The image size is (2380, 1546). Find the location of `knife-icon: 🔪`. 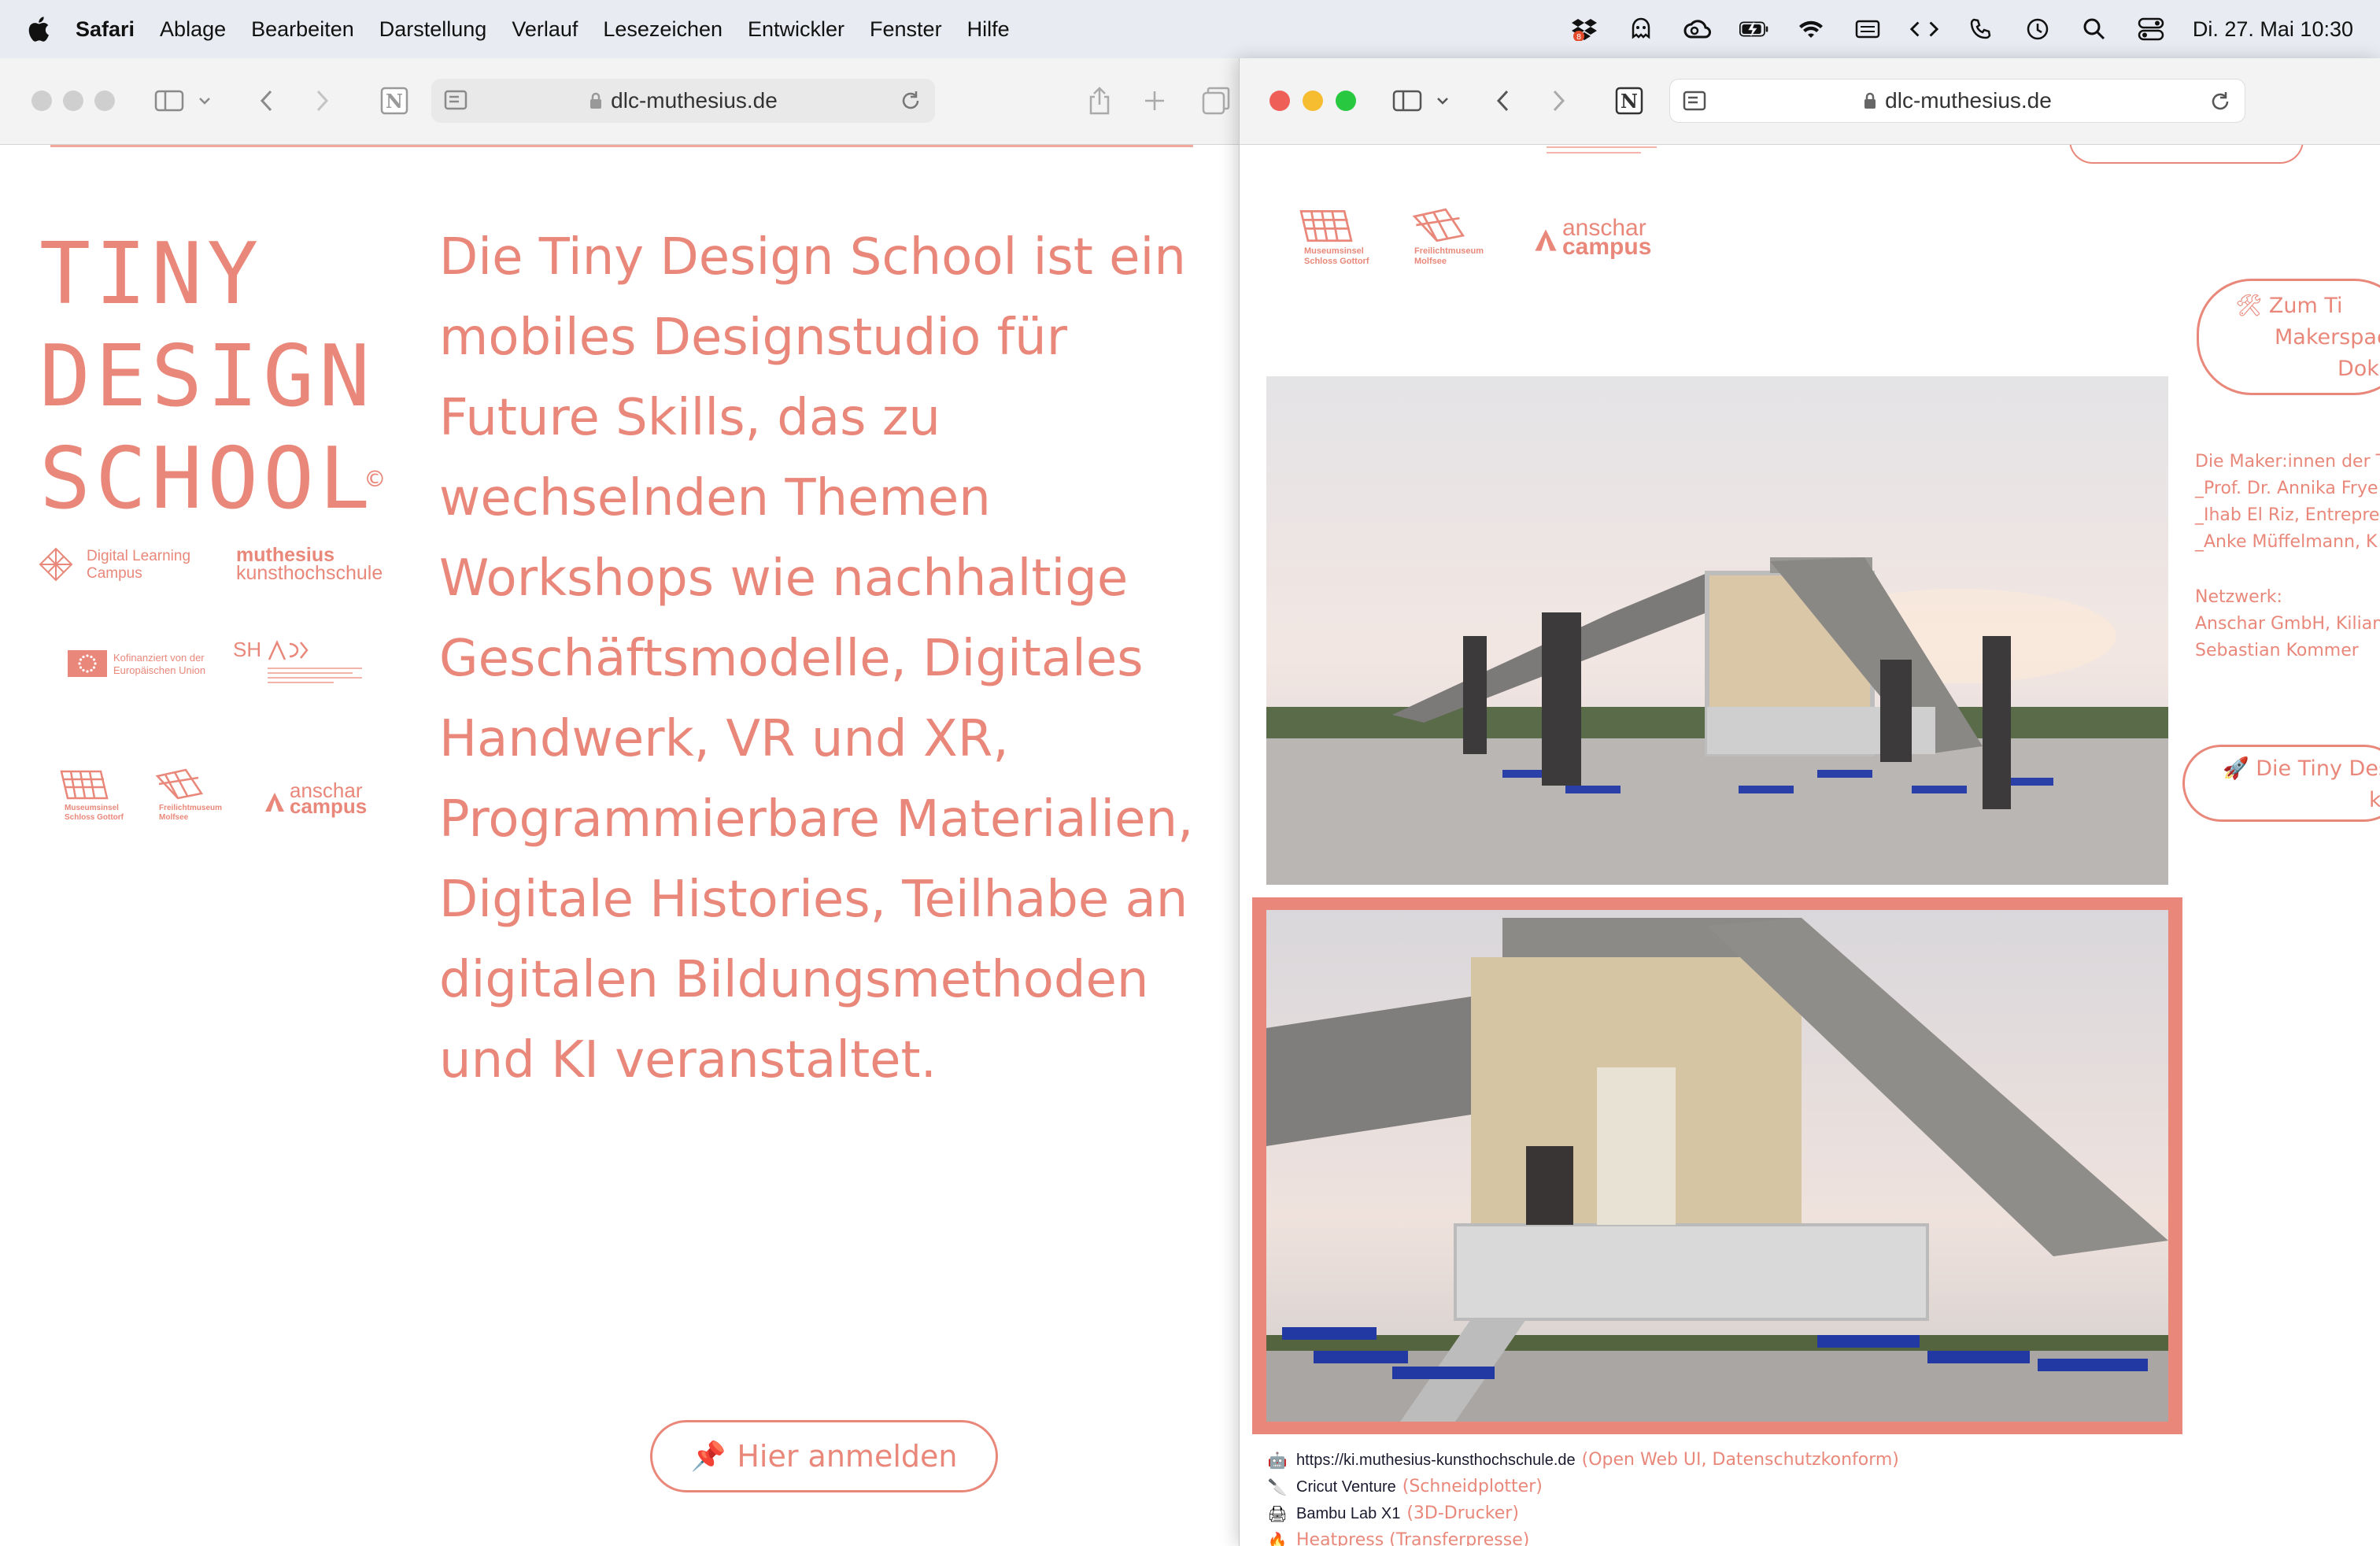

knife-icon: 🔪 is located at coordinates (1277, 1487).